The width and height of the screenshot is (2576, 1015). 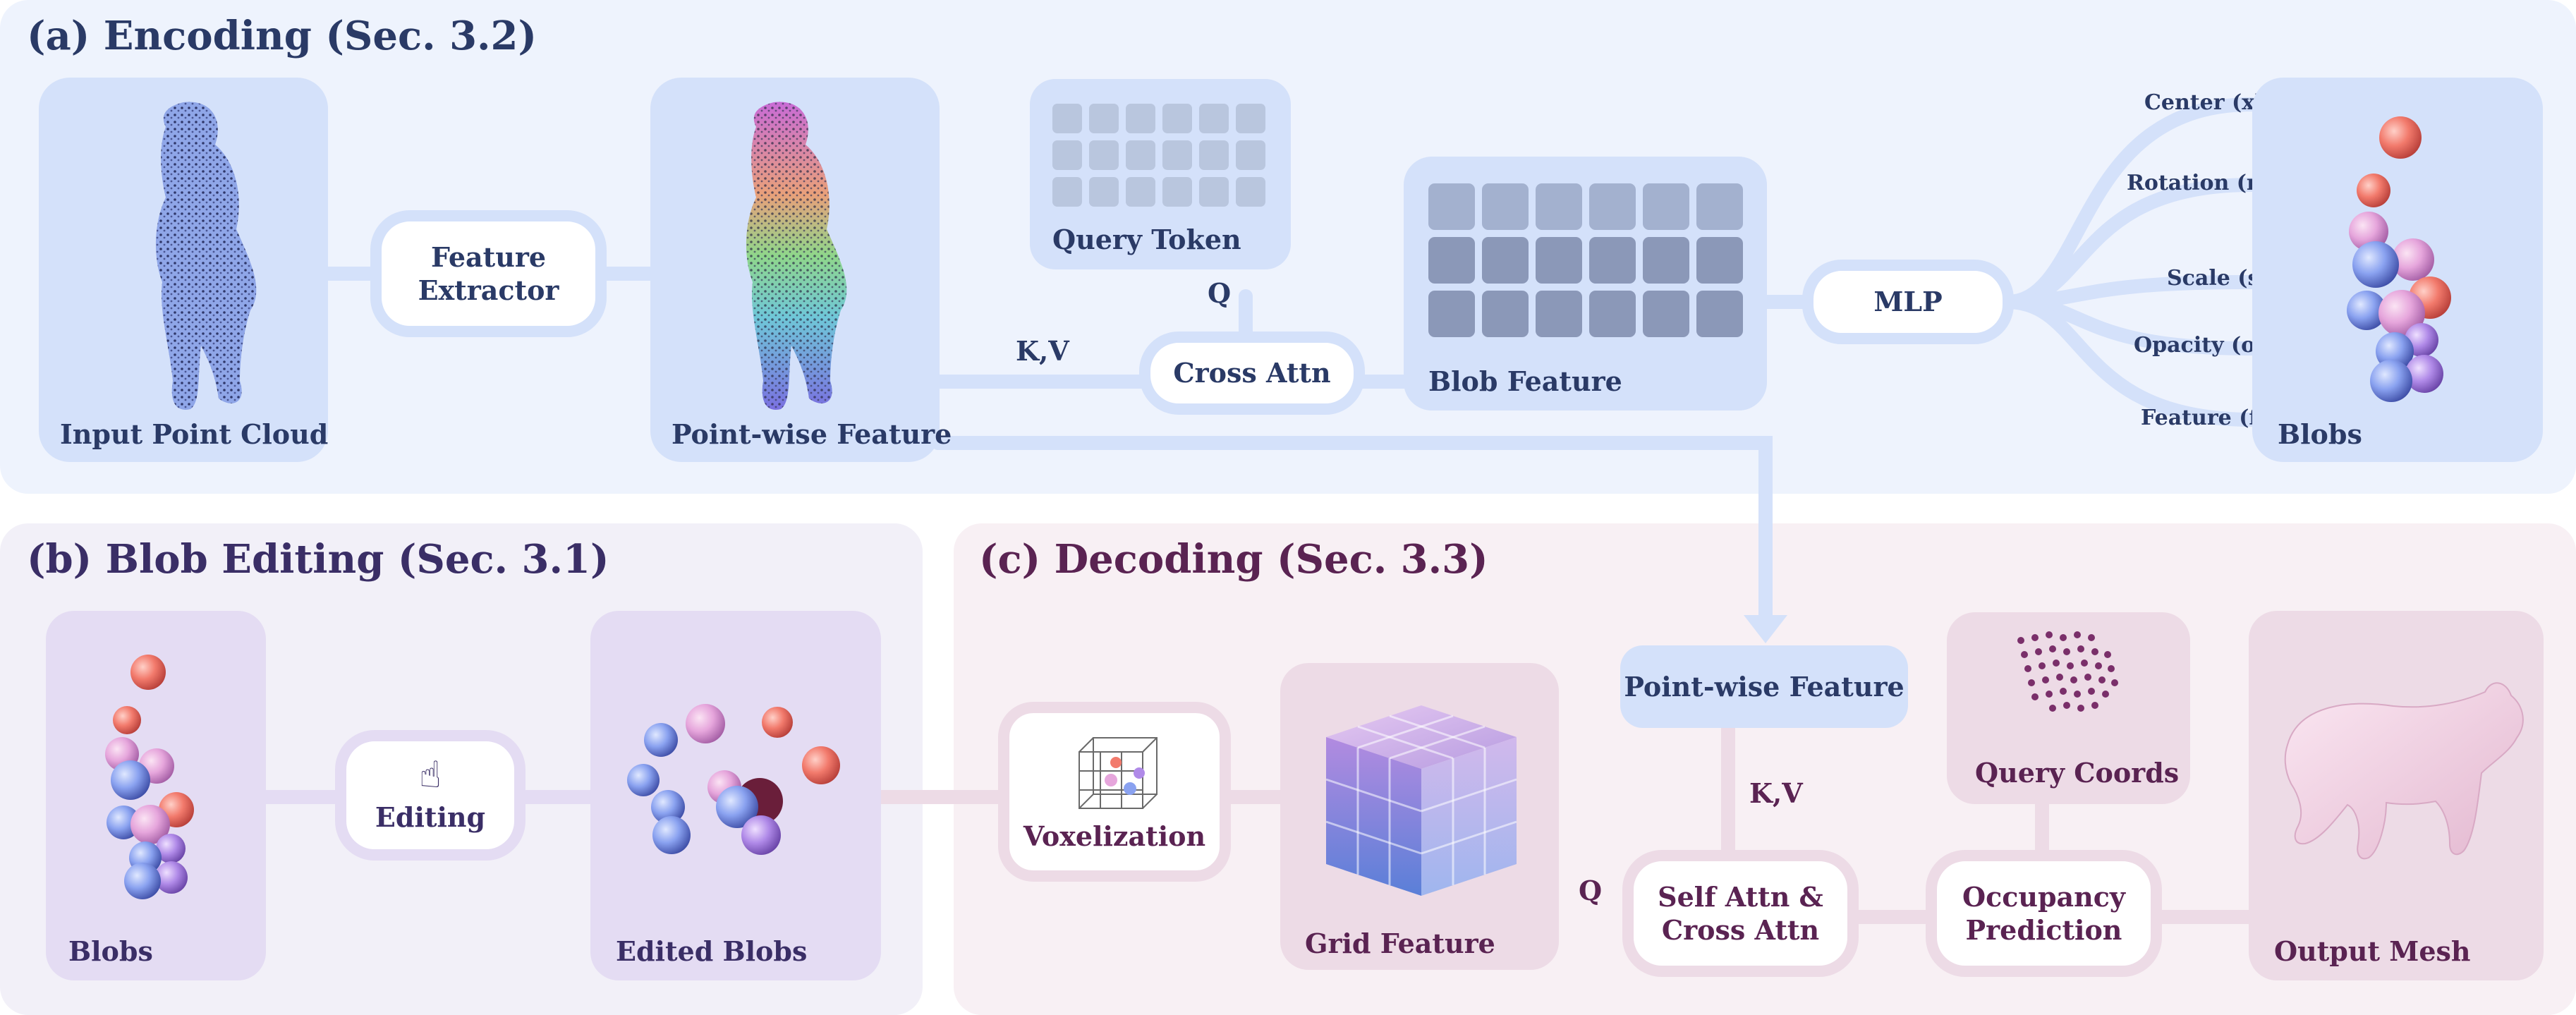 I want to click on edited-blobs-image, so click(x=733, y=779).